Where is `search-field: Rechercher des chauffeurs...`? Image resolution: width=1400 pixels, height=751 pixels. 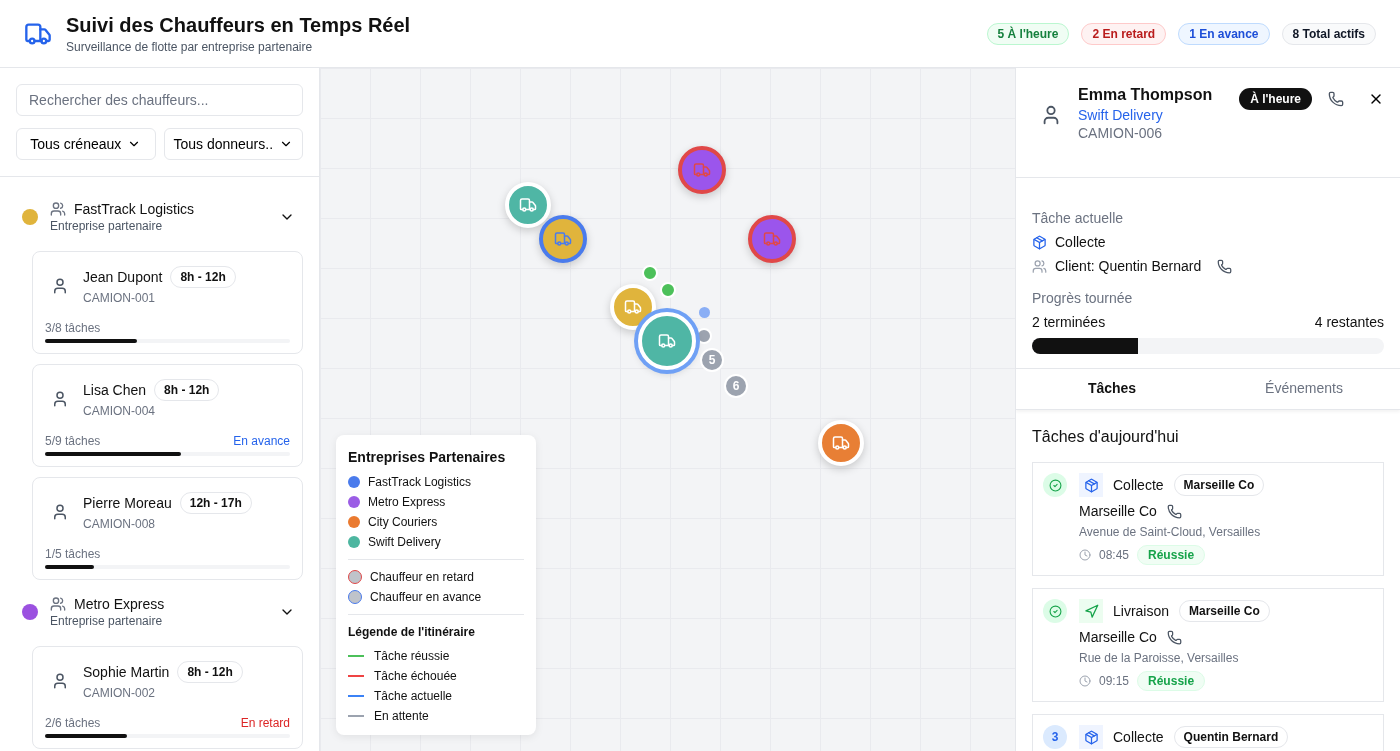
search-field: Rechercher des chauffeurs... is located at coordinates (159, 100).